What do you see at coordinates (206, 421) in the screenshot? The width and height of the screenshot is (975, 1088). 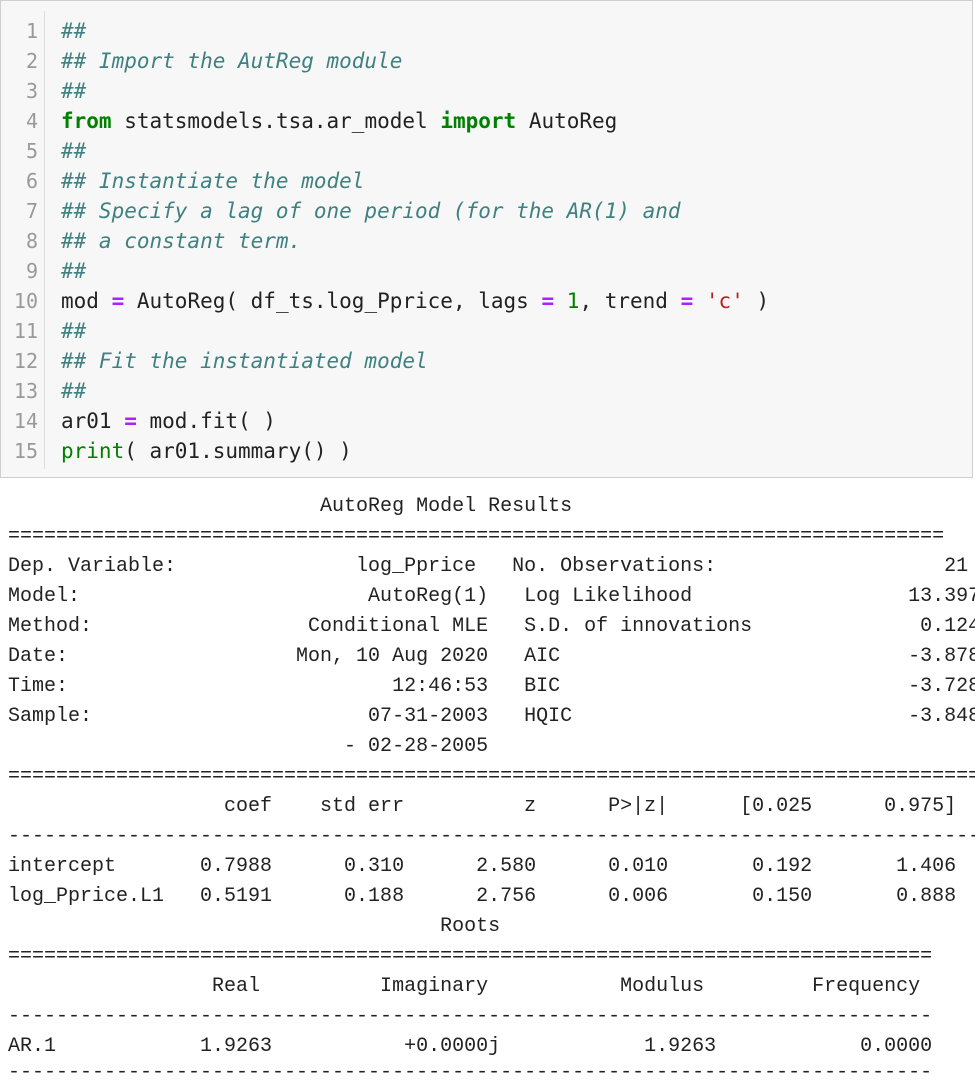 I see `call-text: mod.fit( )` at bounding box center [206, 421].